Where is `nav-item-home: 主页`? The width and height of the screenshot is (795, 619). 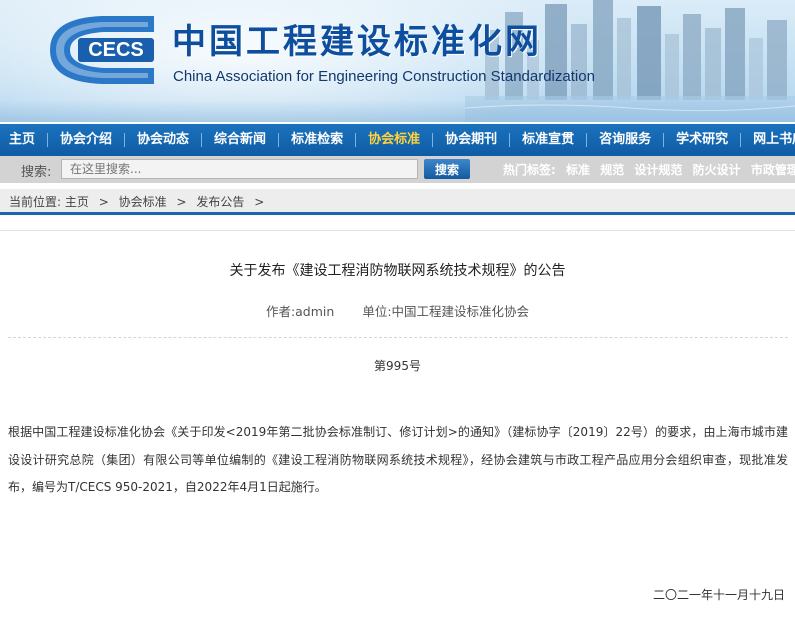
nav-item-home: 主页 is located at coordinates (22, 140).